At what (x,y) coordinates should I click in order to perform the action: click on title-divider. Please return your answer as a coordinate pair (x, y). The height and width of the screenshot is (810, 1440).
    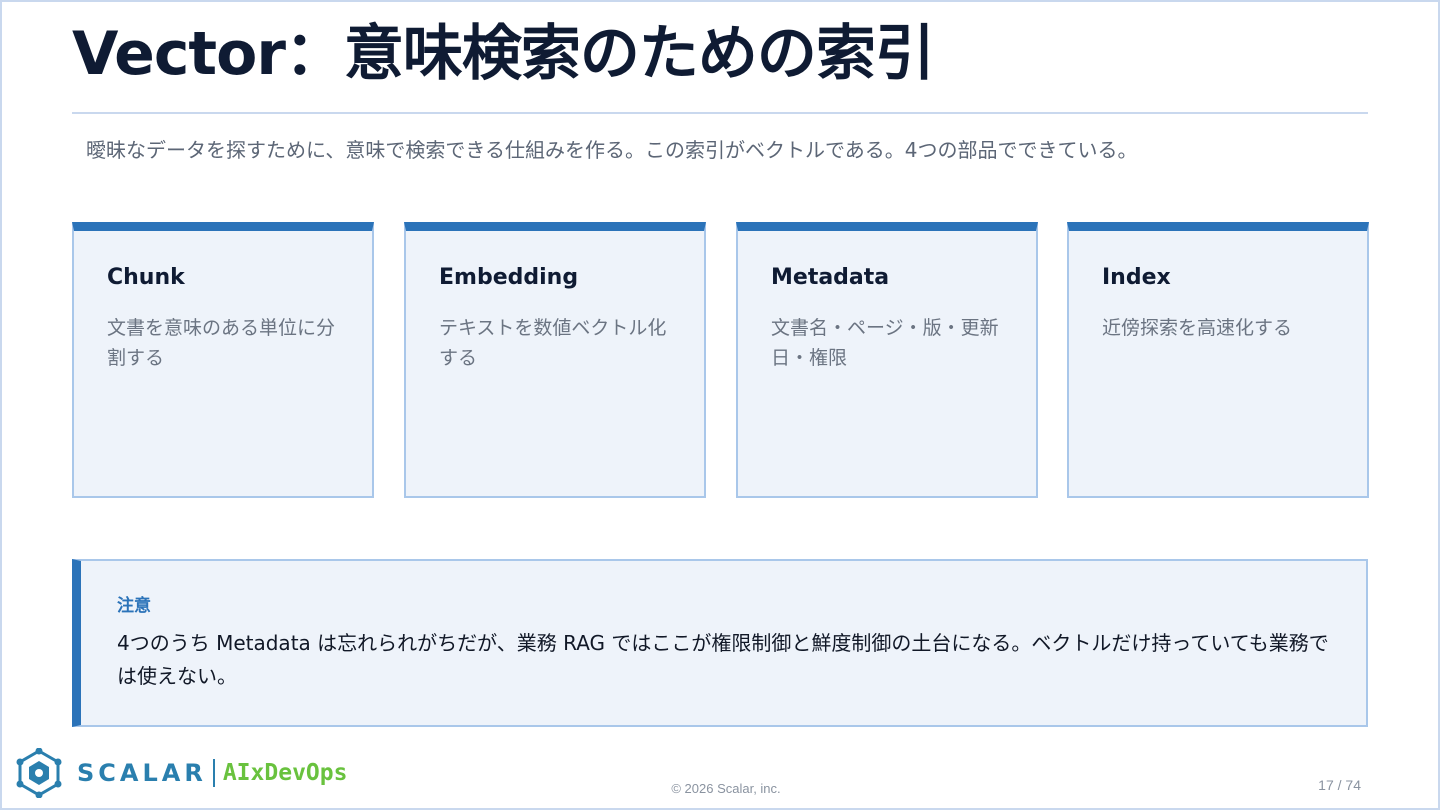
    Looking at the image, I should click on (720, 113).